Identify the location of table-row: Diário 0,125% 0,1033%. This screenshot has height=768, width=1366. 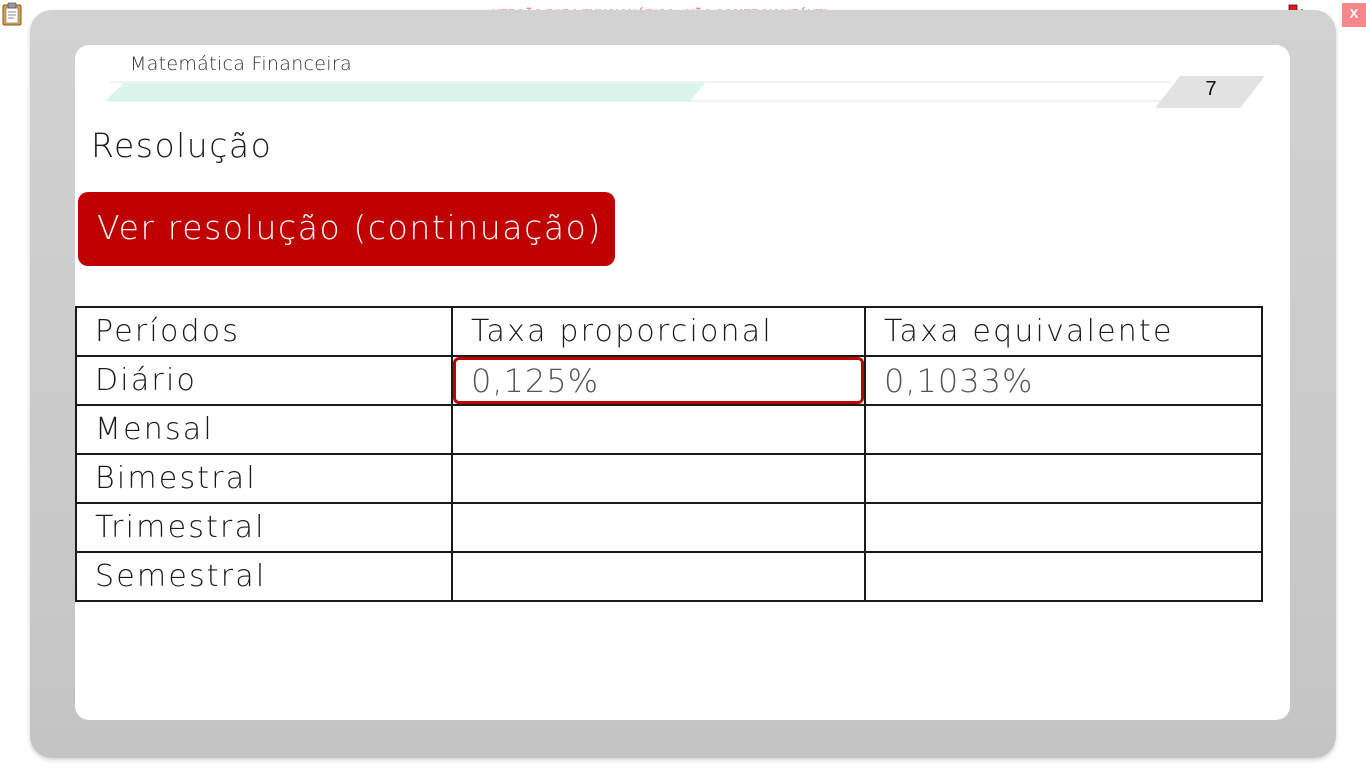
(669, 380).